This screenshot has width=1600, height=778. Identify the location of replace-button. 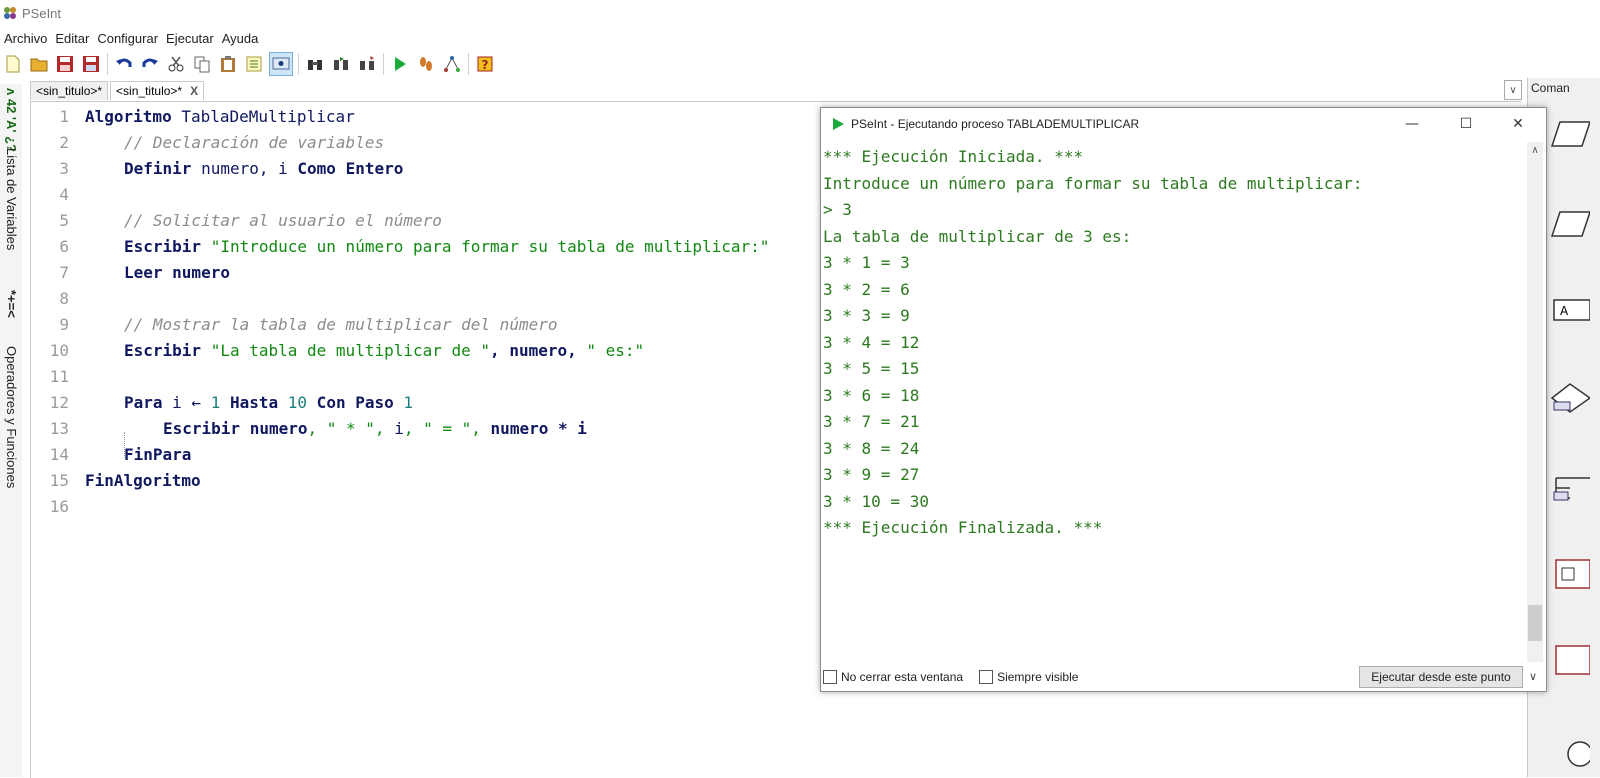
(367, 64).